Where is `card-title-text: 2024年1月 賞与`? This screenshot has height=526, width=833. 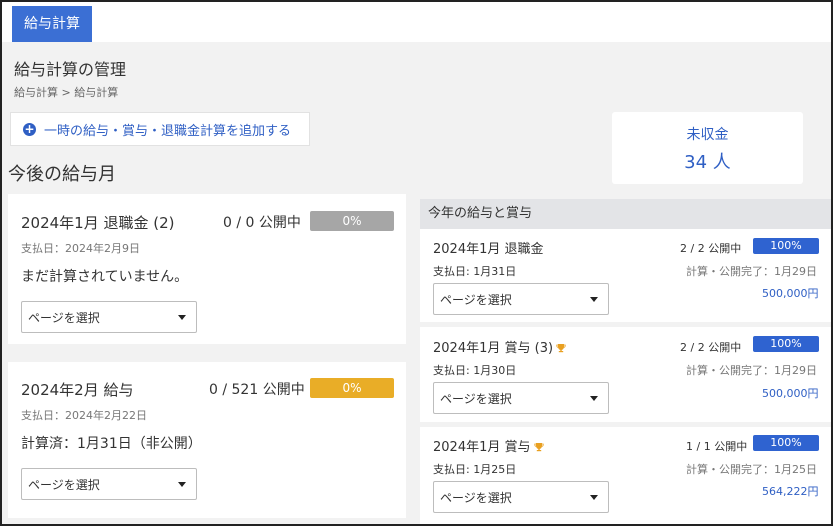 card-title-text: 2024年1月 賞与 is located at coordinates (482, 447).